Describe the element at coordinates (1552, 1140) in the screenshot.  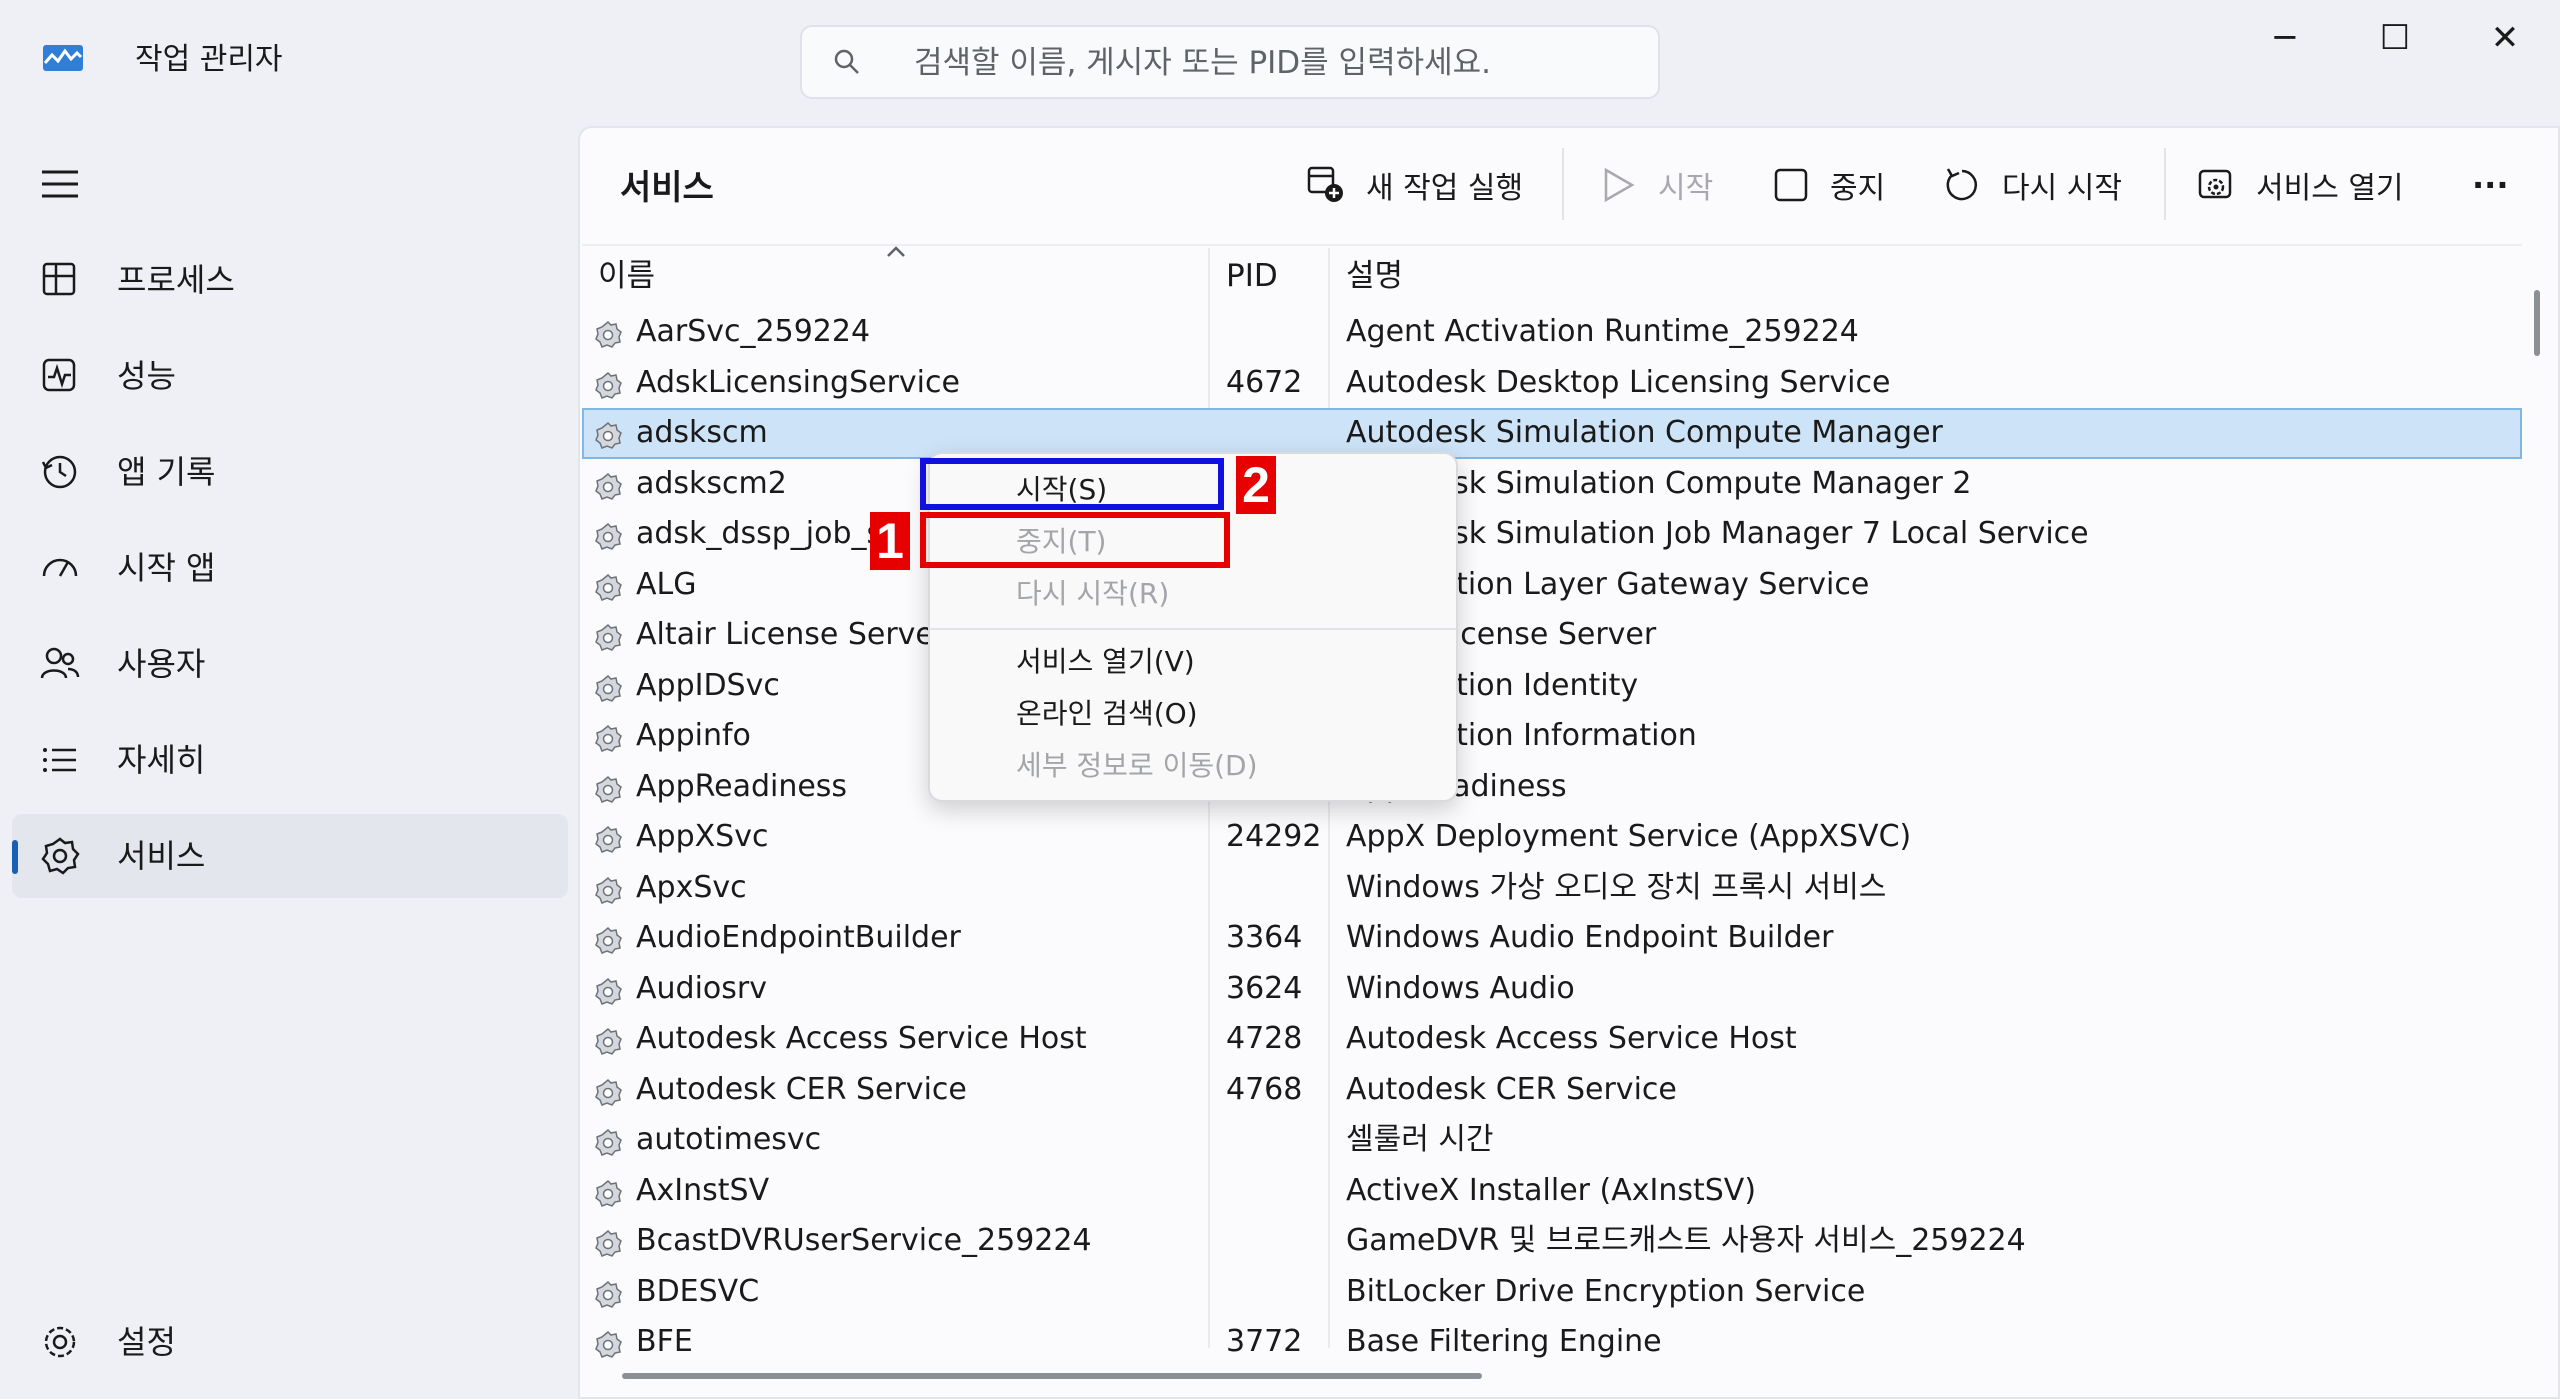
I see `table-row: autotimesvc 셀룰러 시간` at that location.